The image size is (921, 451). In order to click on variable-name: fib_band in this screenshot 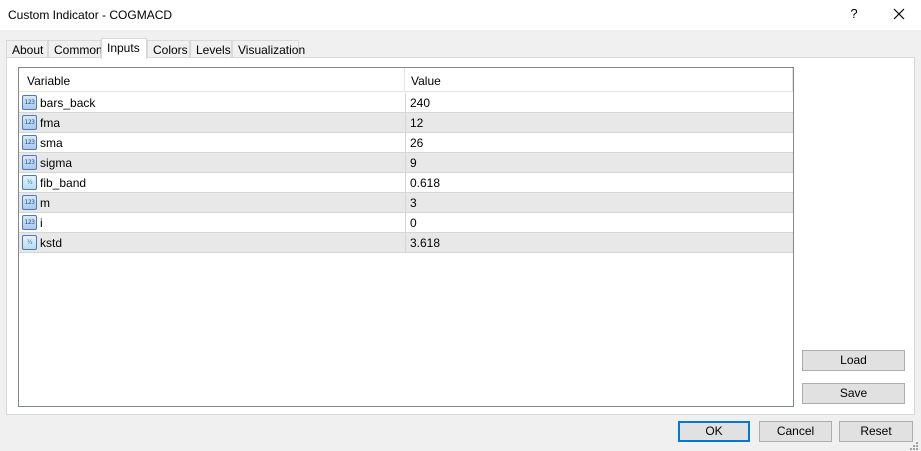, I will do `click(63, 183)`.